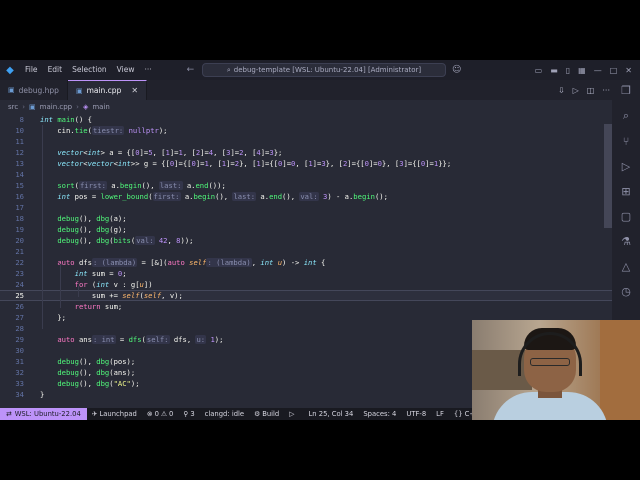 The height and width of the screenshot is (480, 640). I want to click on eol-label: LF, so click(440, 414).